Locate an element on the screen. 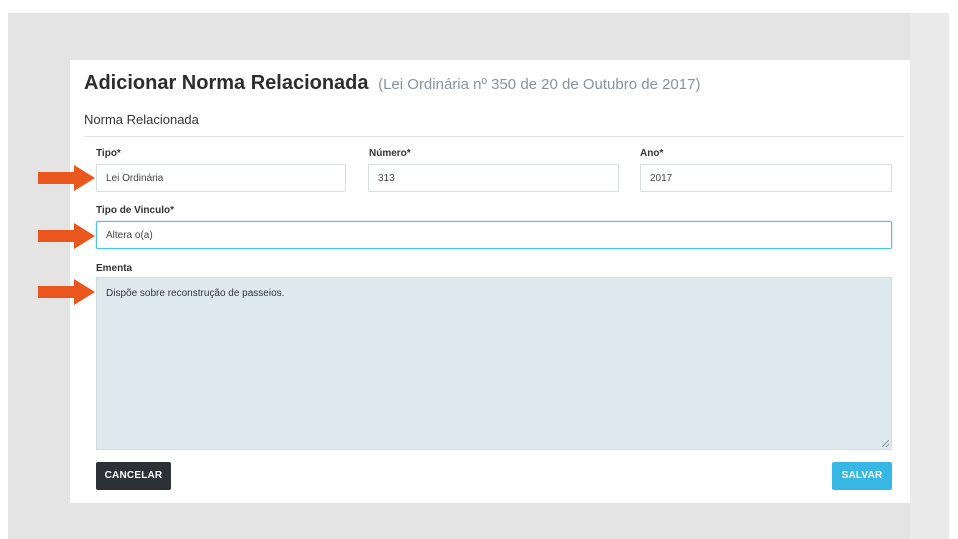 The image size is (958, 539). ementa-label: Ementa is located at coordinates (114, 268).